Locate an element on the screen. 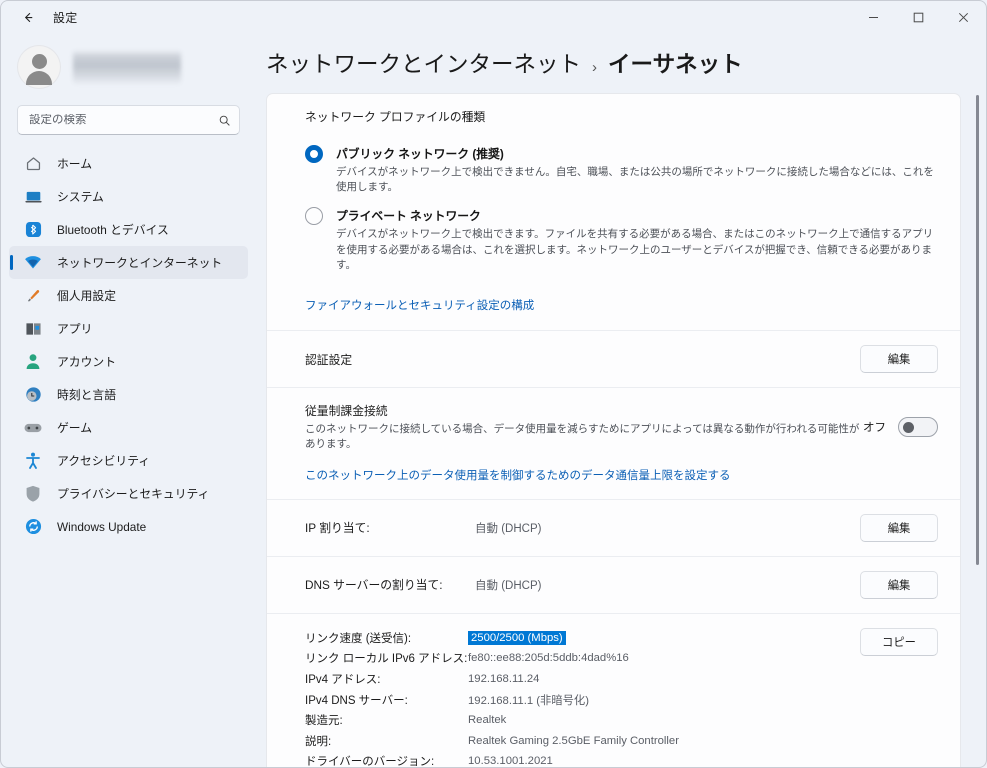 The width and height of the screenshot is (987, 768). sidebar-item-gaming: ゲーム is located at coordinates (128, 427).